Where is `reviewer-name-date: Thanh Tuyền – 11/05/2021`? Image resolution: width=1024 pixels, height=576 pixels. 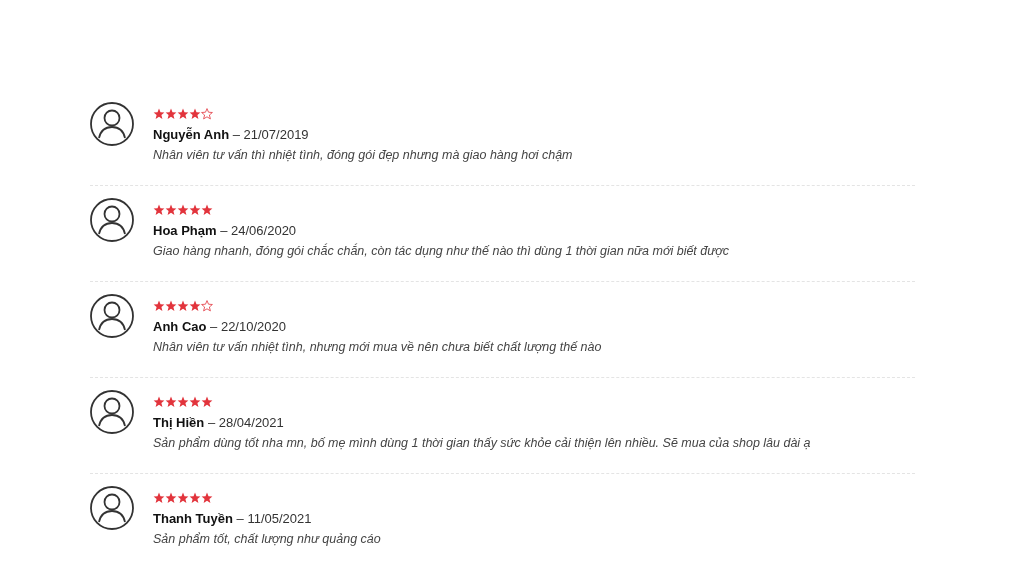 reviewer-name-date: Thanh Tuyền – 11/05/2021 is located at coordinates (233, 519).